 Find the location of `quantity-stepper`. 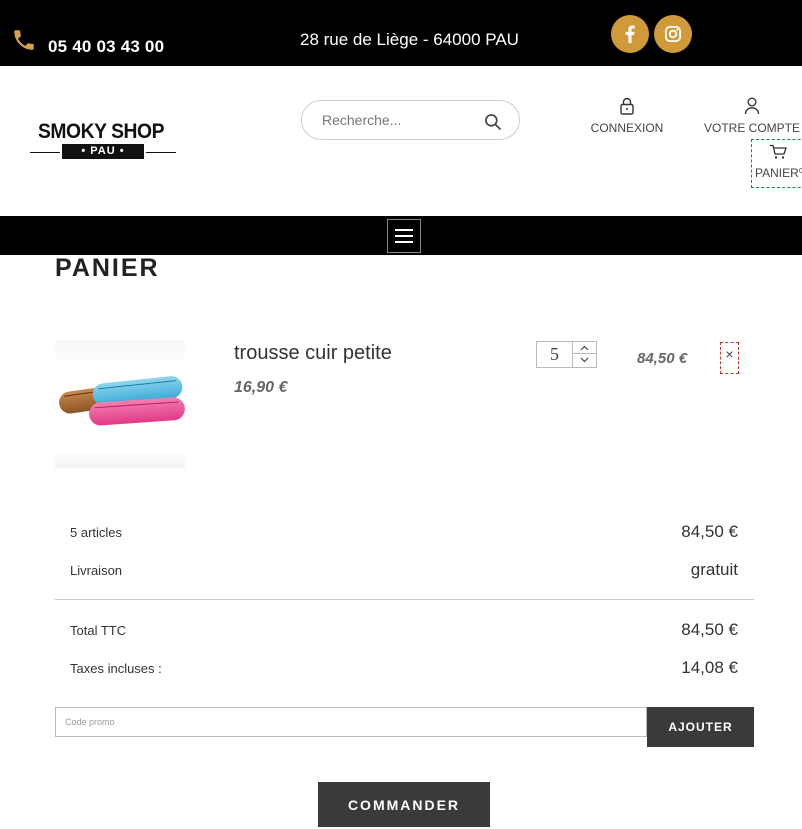

quantity-stepper is located at coordinates (566, 354).